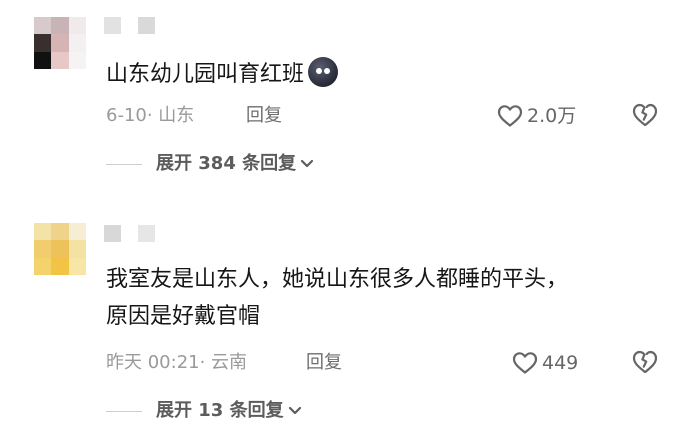  What do you see at coordinates (386, 298) in the screenshot?
I see `comment-text: 我室友是山东人，她说山东很多人都睡的平头， 原因是好戴官帽` at bounding box center [386, 298].